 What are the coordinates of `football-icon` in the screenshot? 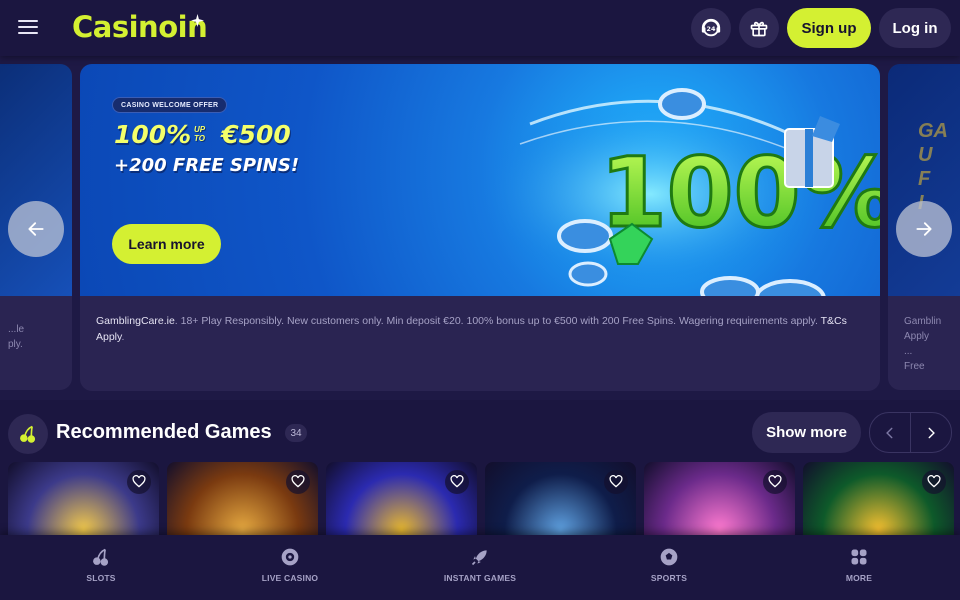 It's located at (669, 557).